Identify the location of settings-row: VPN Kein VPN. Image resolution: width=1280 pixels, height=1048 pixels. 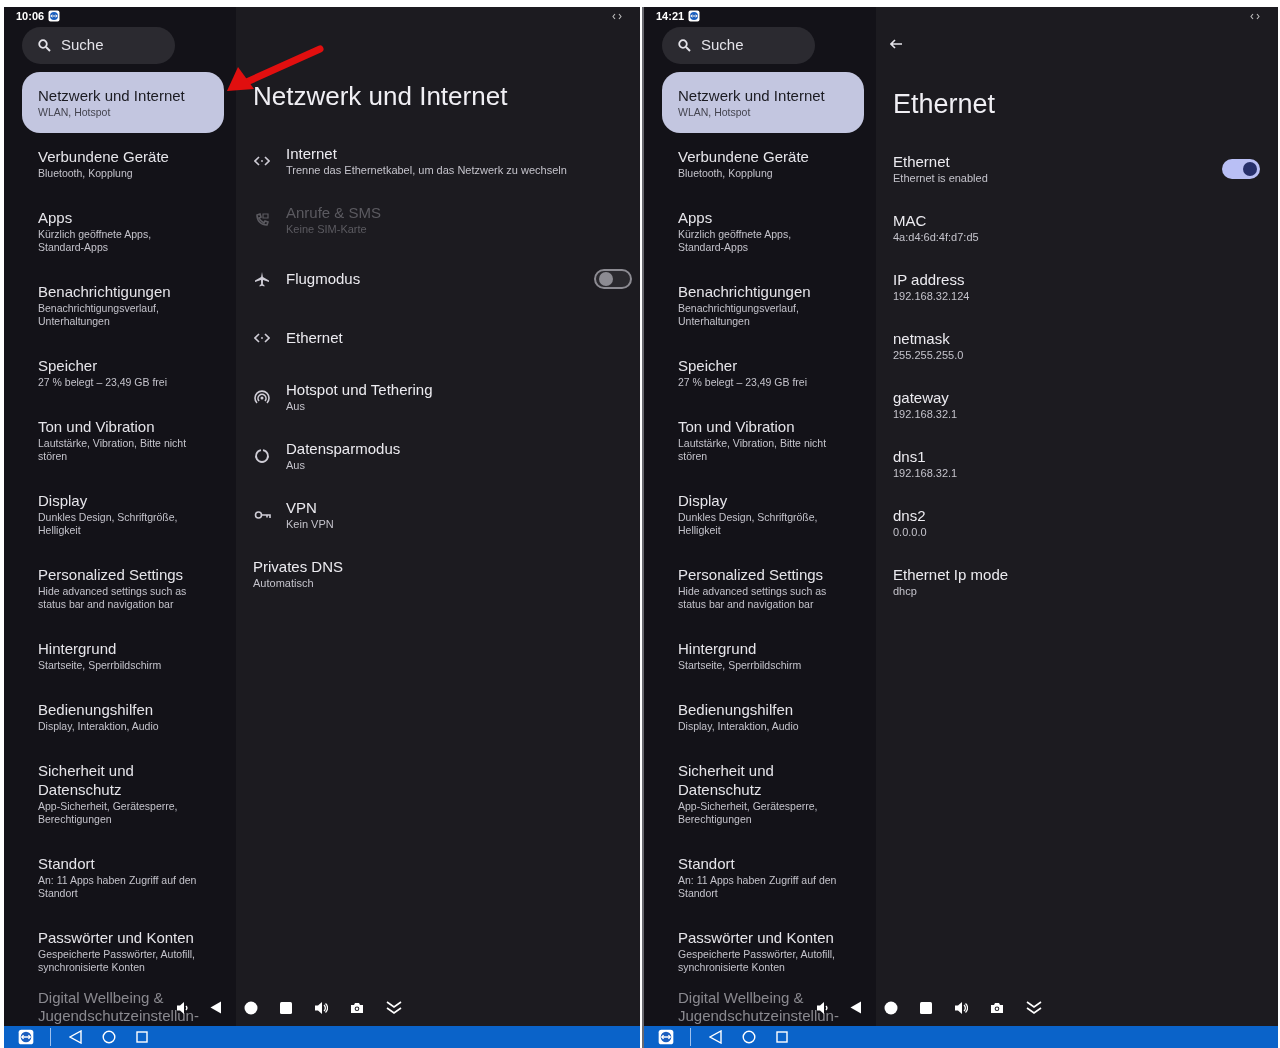
(438, 514).